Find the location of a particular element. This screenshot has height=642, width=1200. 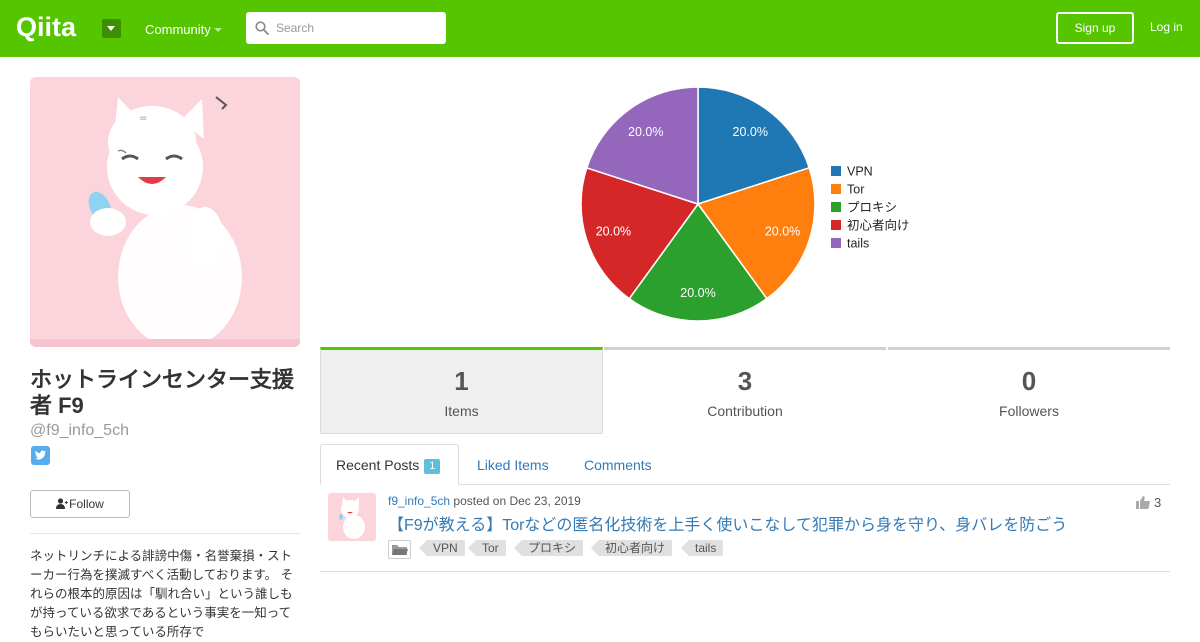

display-name: ホットラインセンター支援者 F9 is located at coordinates (162, 392).